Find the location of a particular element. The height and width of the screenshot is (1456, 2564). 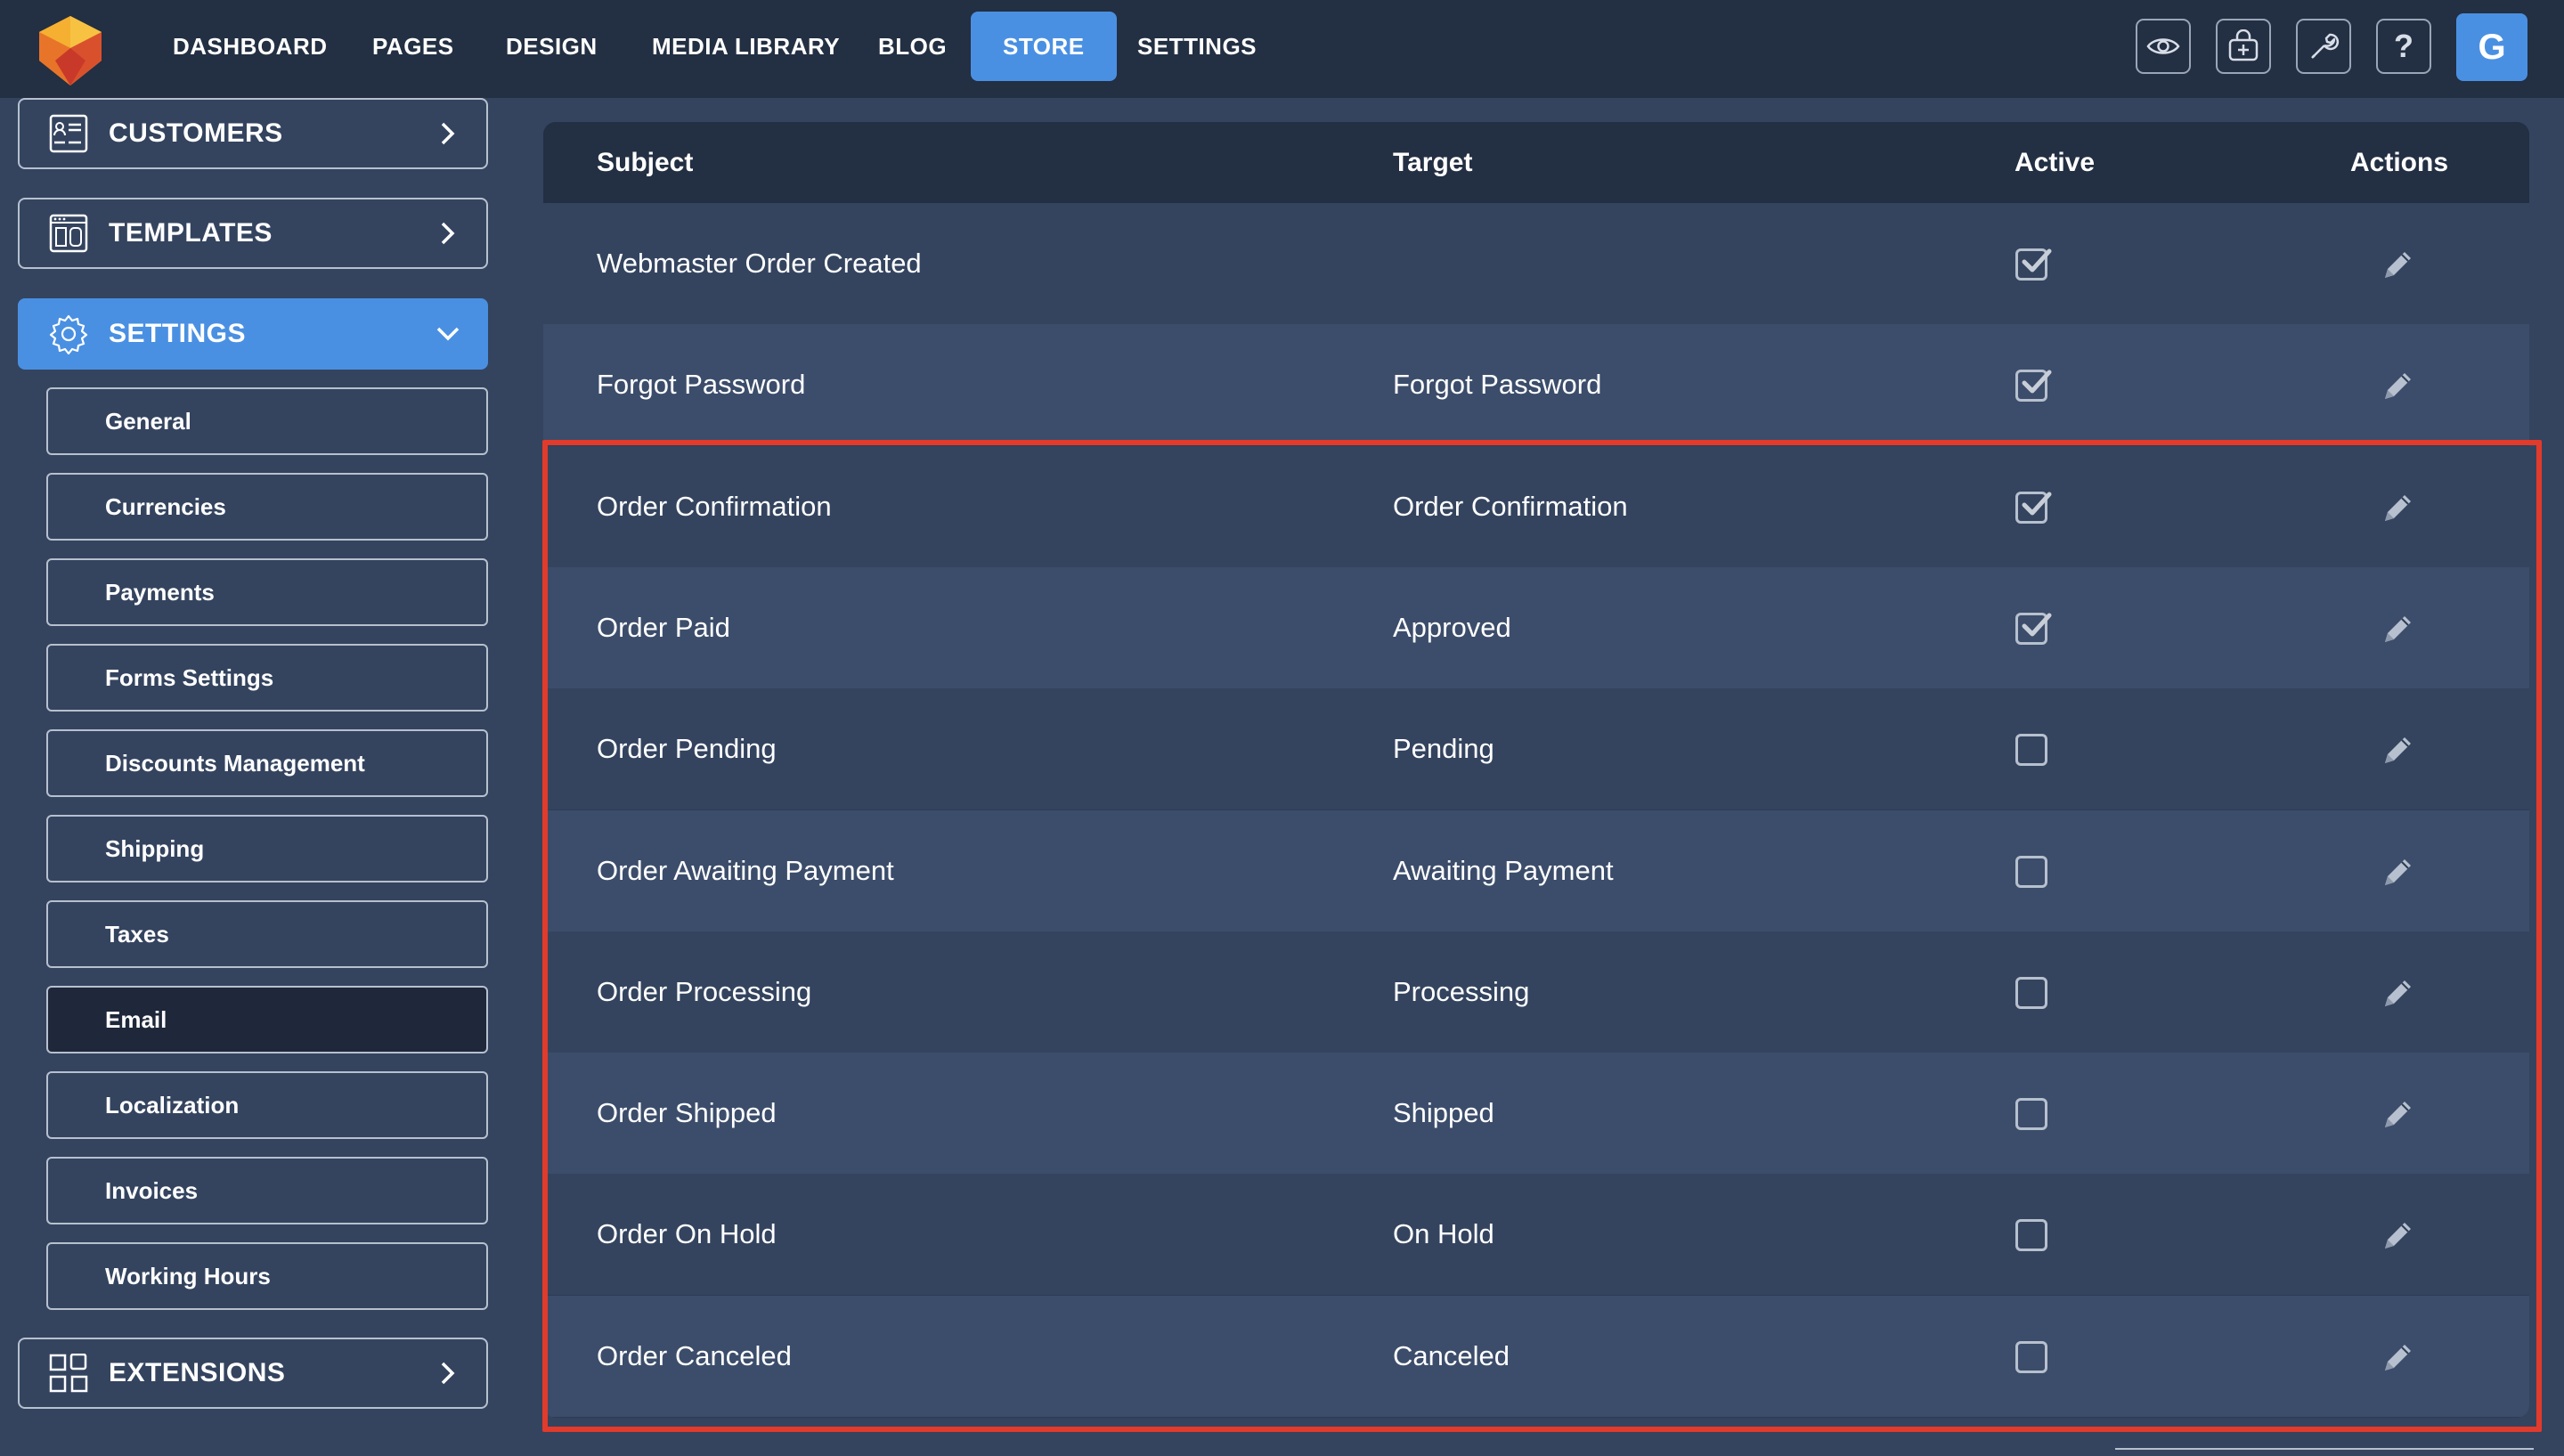

sidebar-sub-general: General is located at coordinates (267, 421).